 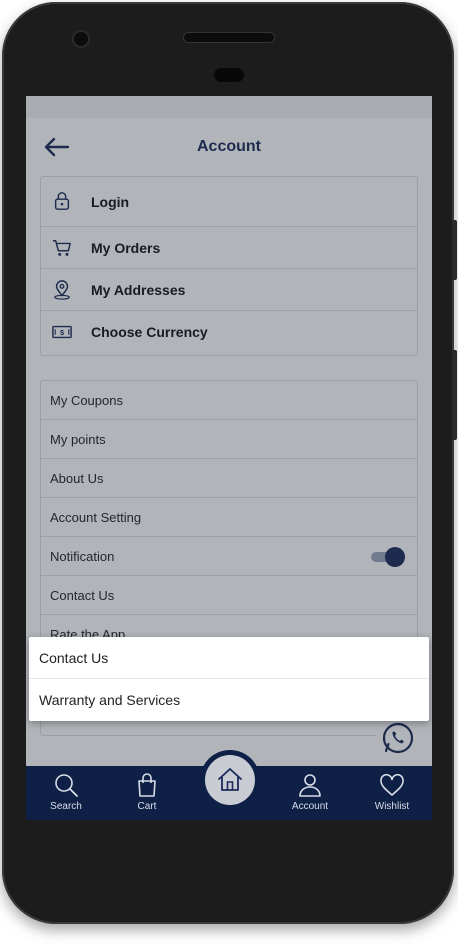 I want to click on shopping-bag-icon, so click(x=147, y=785).